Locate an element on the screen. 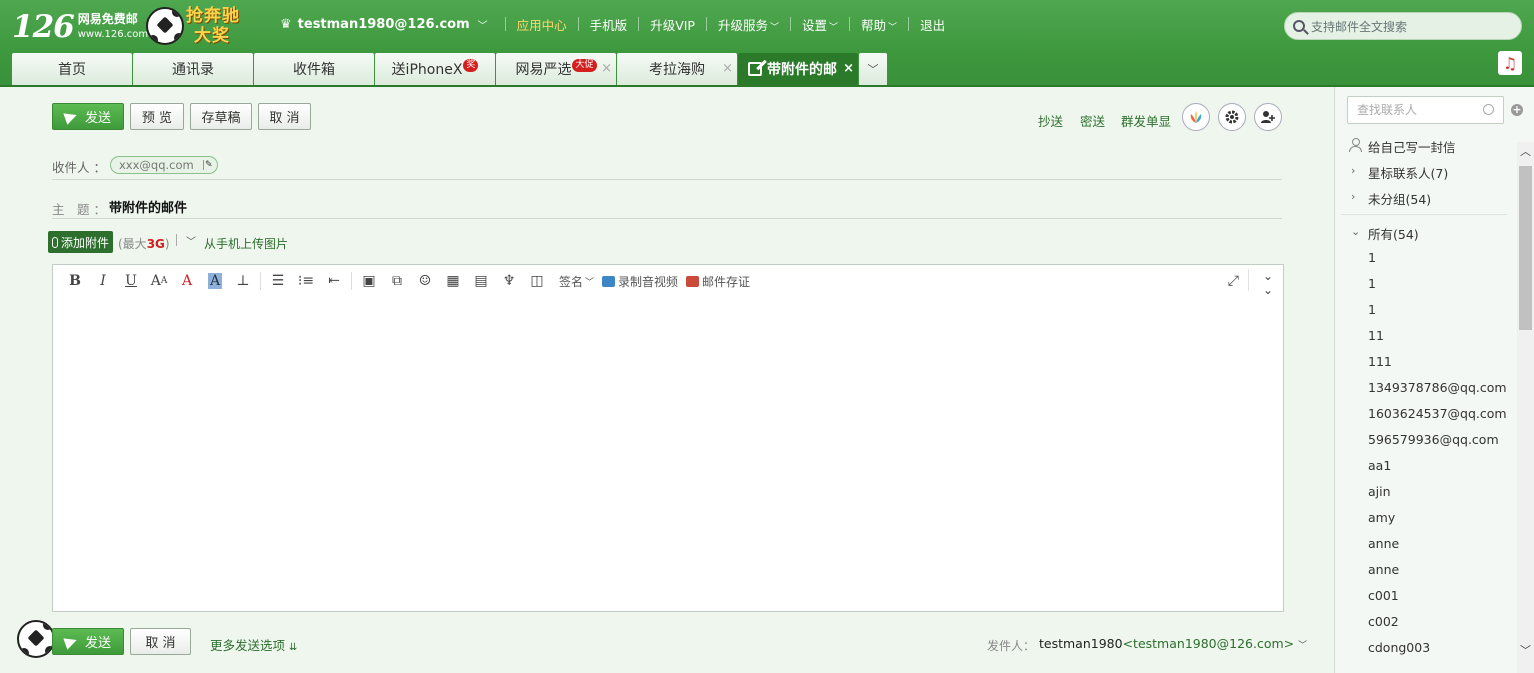  double-chevron-down-icon: ⌄ ⌄ is located at coordinates (1268, 283).